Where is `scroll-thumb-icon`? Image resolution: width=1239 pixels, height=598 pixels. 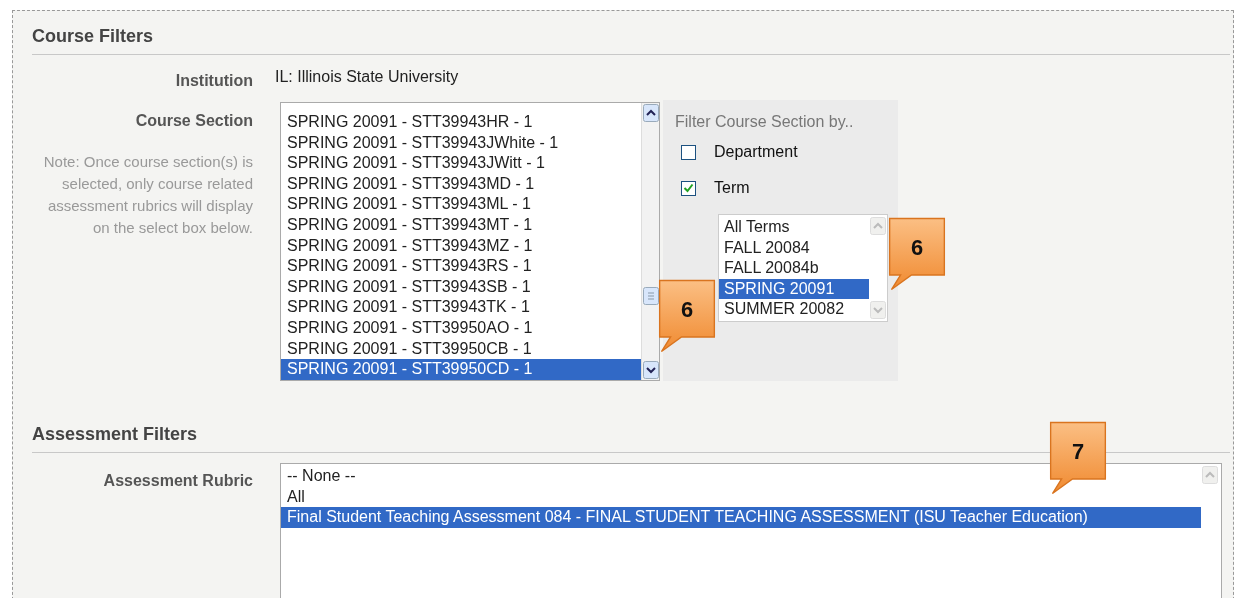 scroll-thumb-icon is located at coordinates (651, 296).